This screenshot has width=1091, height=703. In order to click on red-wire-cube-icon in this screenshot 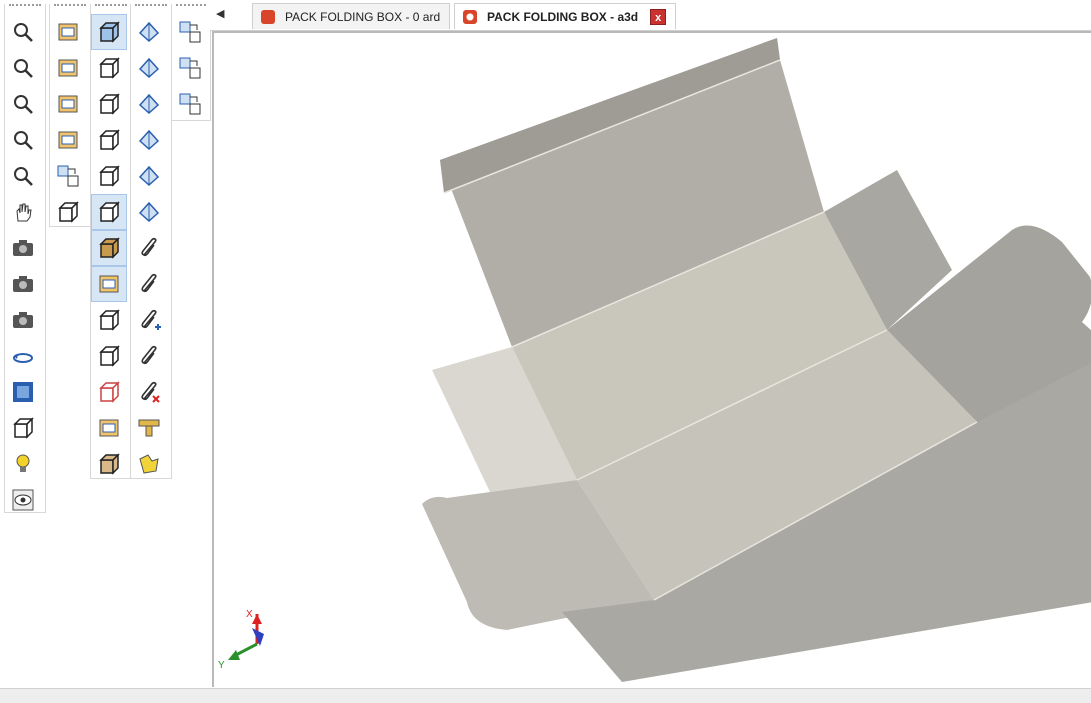, I will do `click(109, 392)`.